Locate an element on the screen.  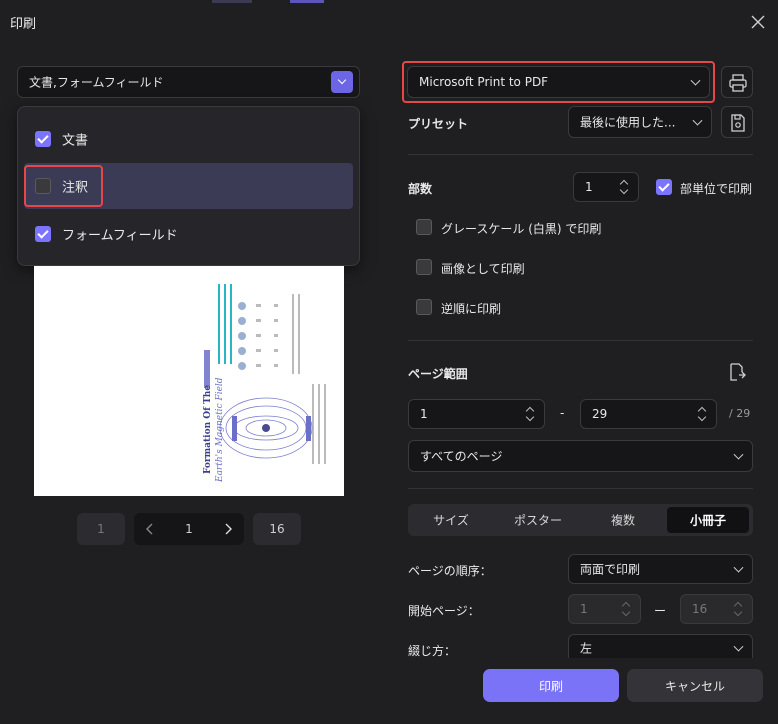
start-page-label: 開始ページ： is located at coordinates (444, 611).